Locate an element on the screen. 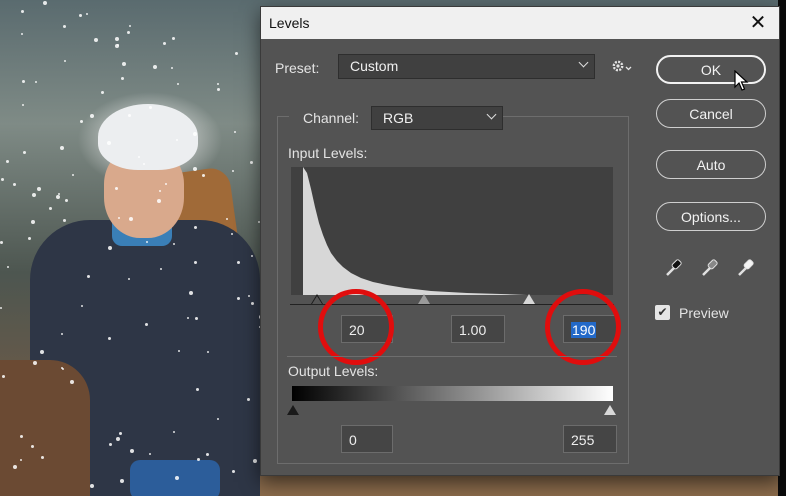 This screenshot has height=496, width=786. input-gamma-field: 1.00 is located at coordinates (478, 329).